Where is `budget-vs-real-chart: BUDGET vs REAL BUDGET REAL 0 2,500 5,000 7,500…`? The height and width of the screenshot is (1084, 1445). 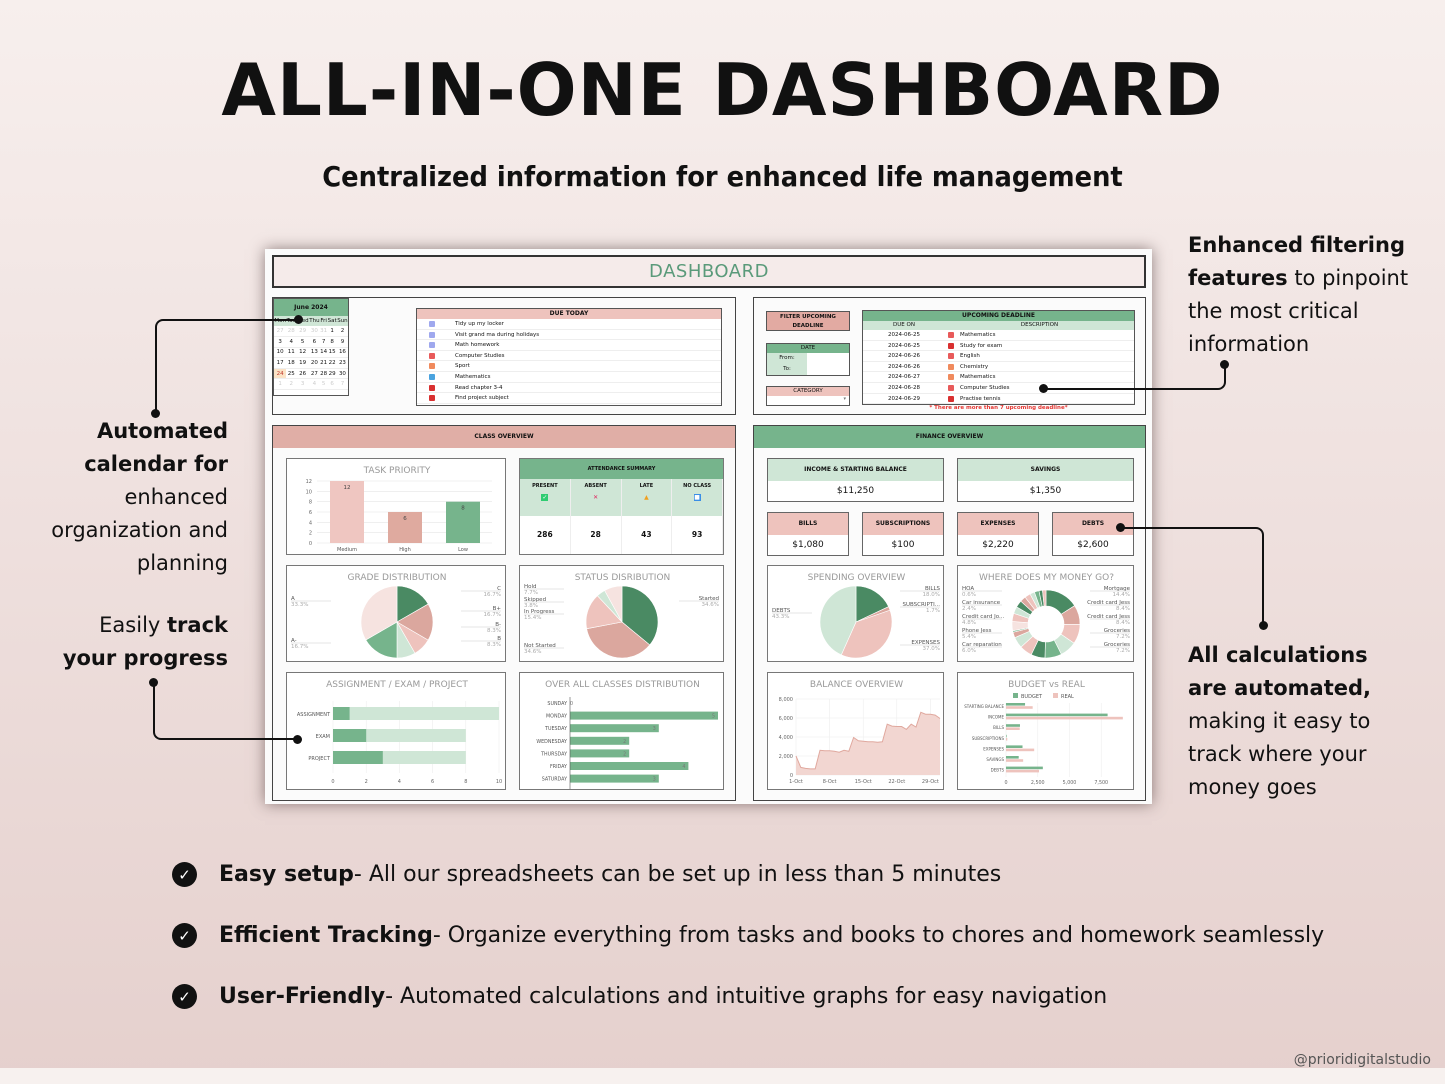
budget-vs-real-chart: BUDGET vs REAL BUDGET REAL 0 2,500 5,000 7,500… is located at coordinates (1045, 731).